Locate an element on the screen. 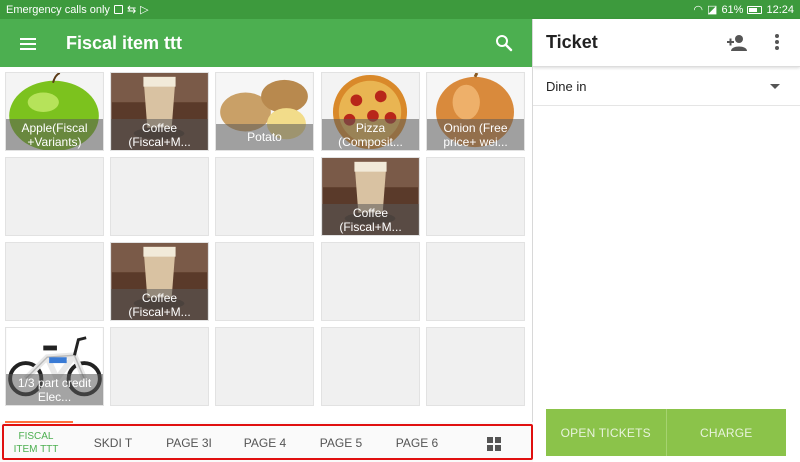  battery-icon is located at coordinates (755, 9).